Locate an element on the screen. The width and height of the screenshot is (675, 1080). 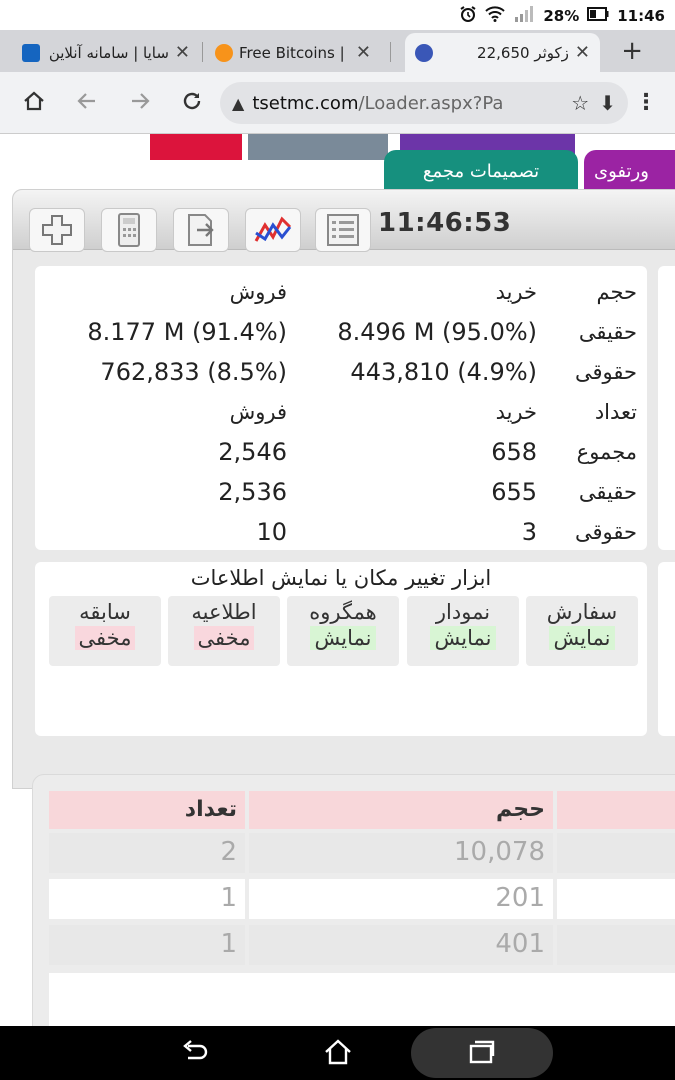
battery-percent: 28% is located at coordinates (561, 16).